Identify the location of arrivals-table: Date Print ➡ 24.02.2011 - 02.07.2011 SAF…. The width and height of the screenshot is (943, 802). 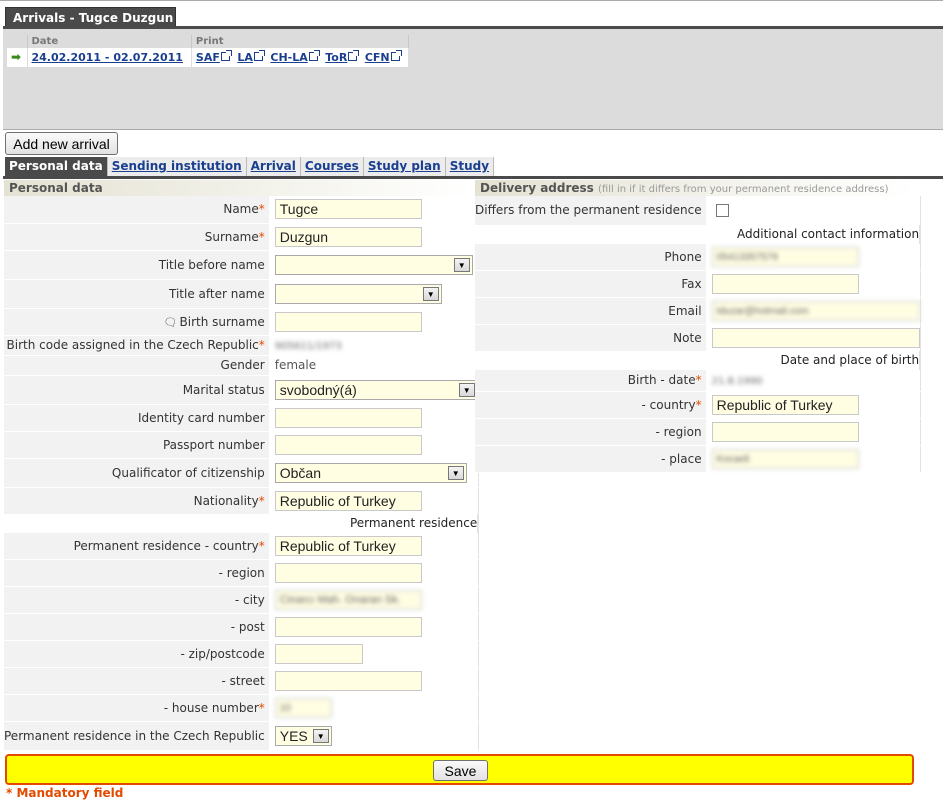
(208, 51).